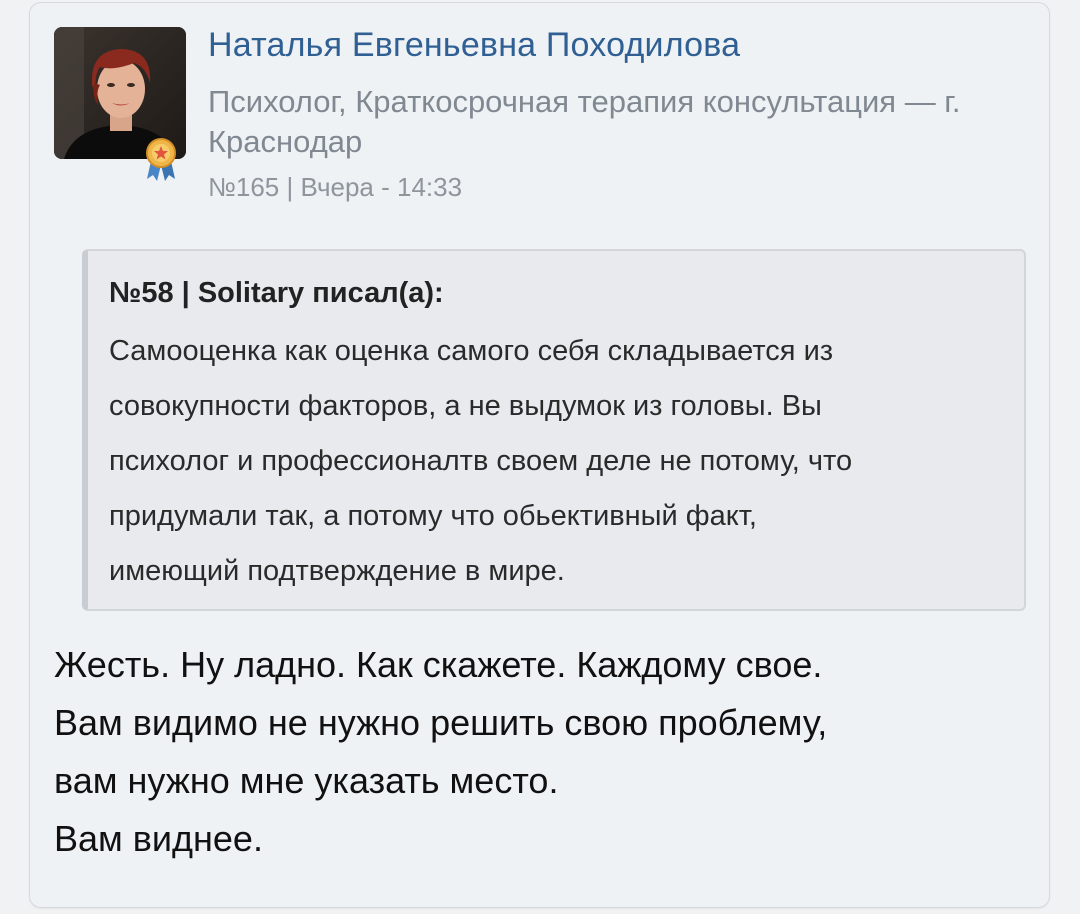  Describe the element at coordinates (306, 780) in the screenshot. I see `post-line: вам нужно мне указать место.` at that location.